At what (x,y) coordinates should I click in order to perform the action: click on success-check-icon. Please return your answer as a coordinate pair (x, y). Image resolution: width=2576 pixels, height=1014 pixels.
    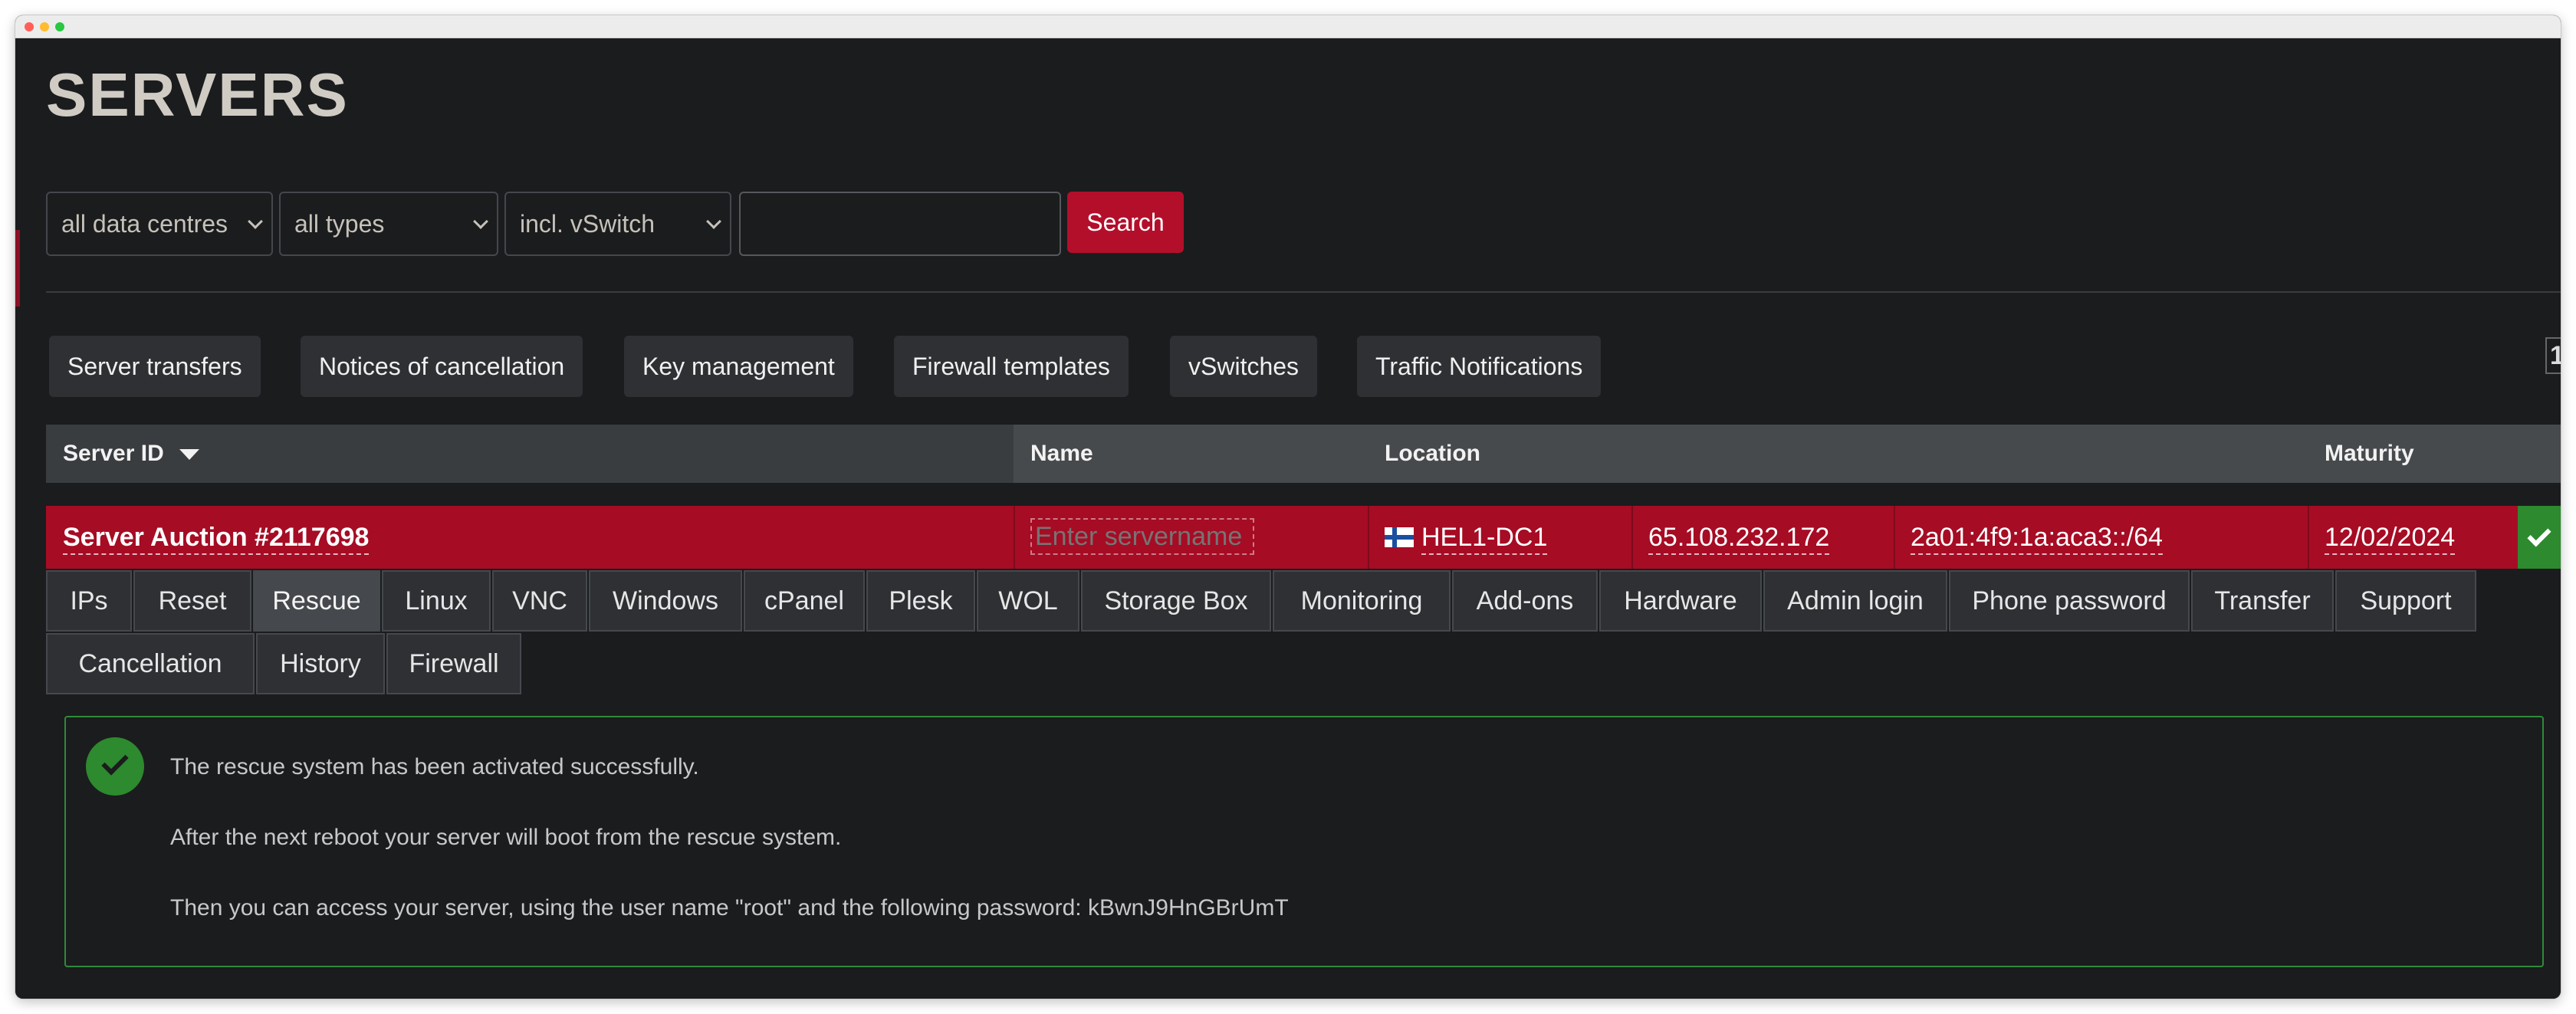
    Looking at the image, I should click on (115, 766).